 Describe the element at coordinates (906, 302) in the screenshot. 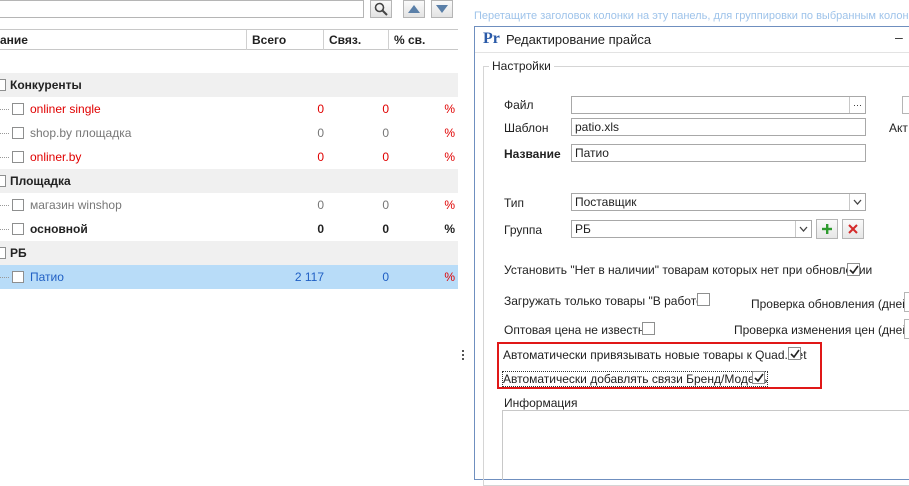

I see `check-update-input` at that location.